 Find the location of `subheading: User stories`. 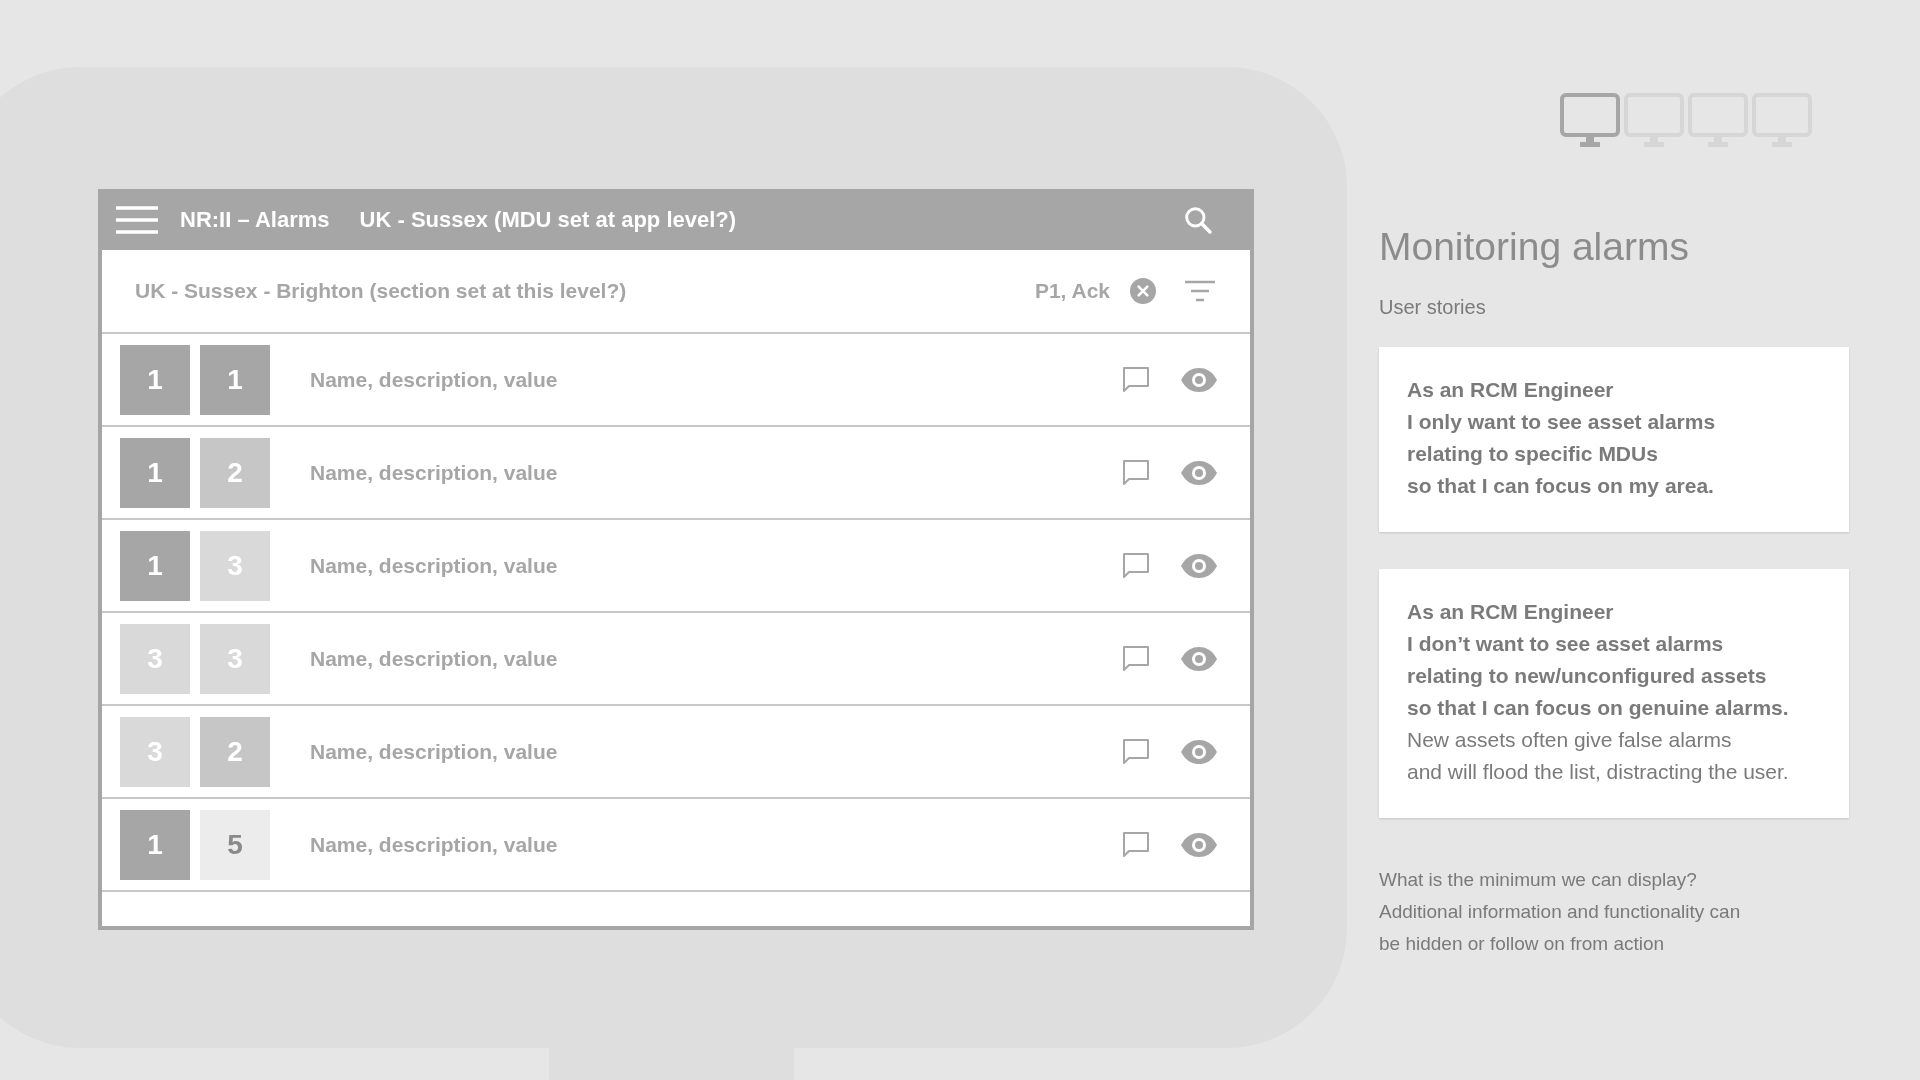

subheading: User stories is located at coordinates (1433, 307).